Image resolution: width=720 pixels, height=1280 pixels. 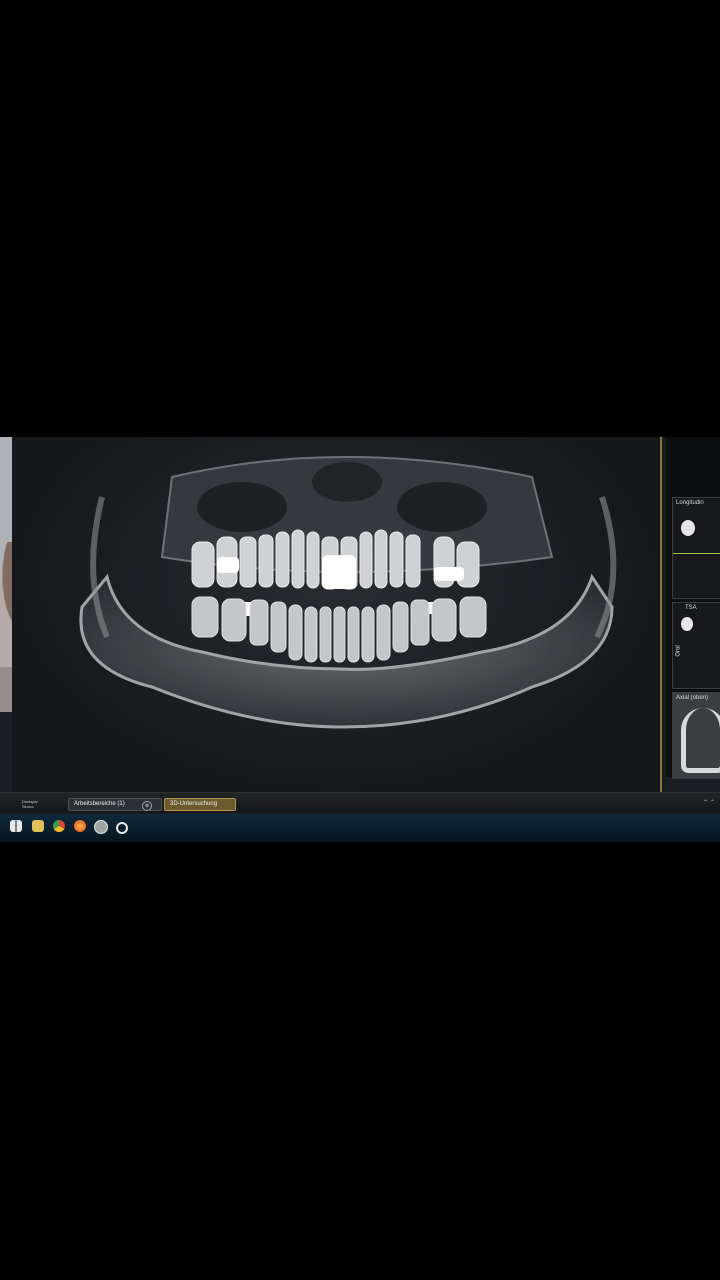 I want to click on panel-label-axial: Axial (oben), so click(x=692, y=698).